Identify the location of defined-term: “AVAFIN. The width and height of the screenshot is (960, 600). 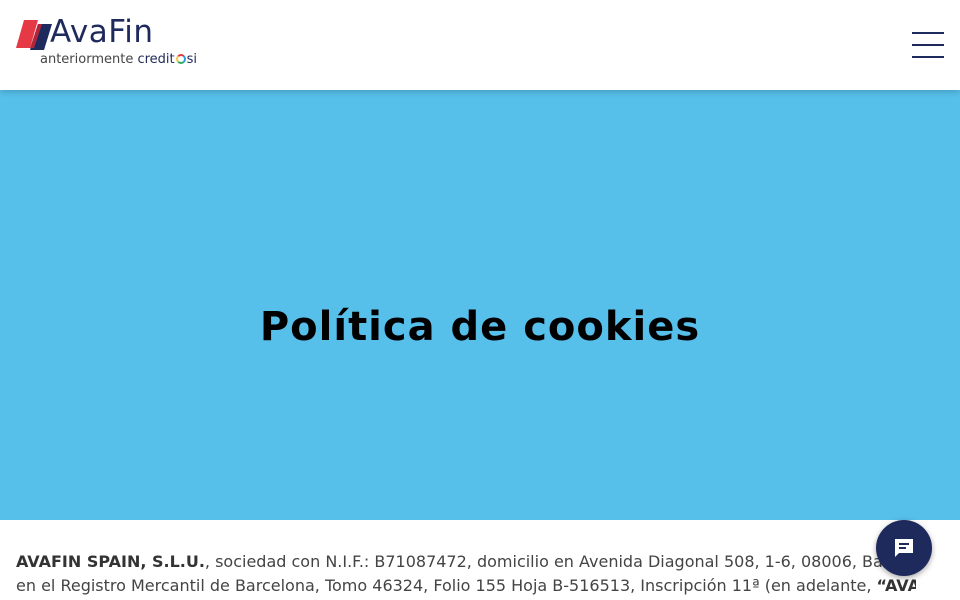
(896, 585).